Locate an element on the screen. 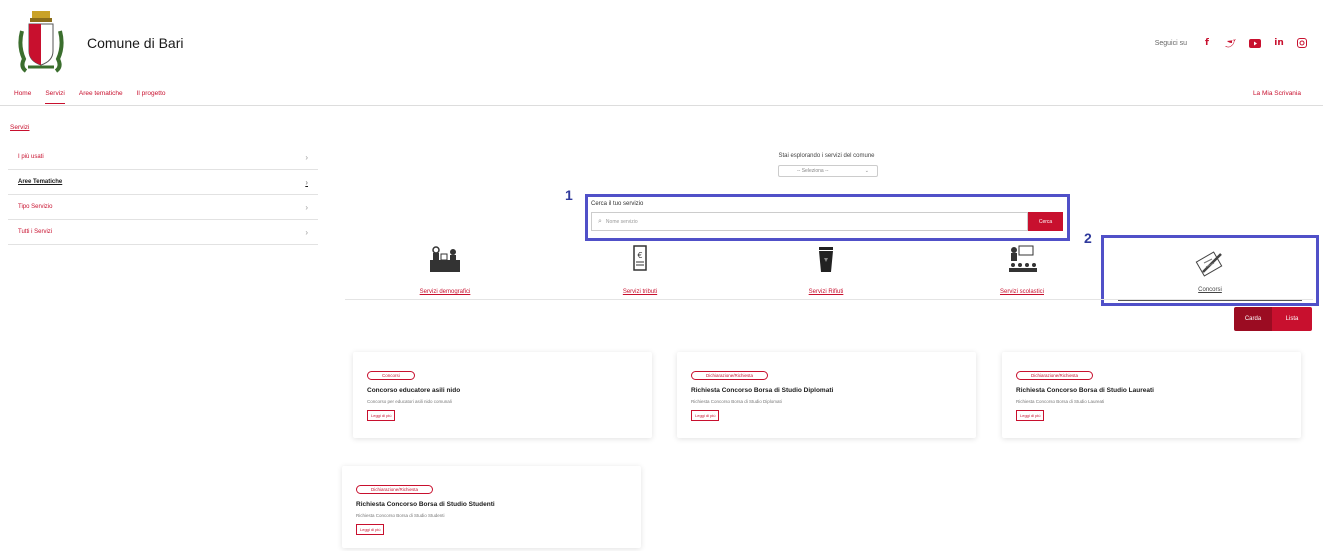  select-value: -- Seleziona -- is located at coordinates (813, 171).